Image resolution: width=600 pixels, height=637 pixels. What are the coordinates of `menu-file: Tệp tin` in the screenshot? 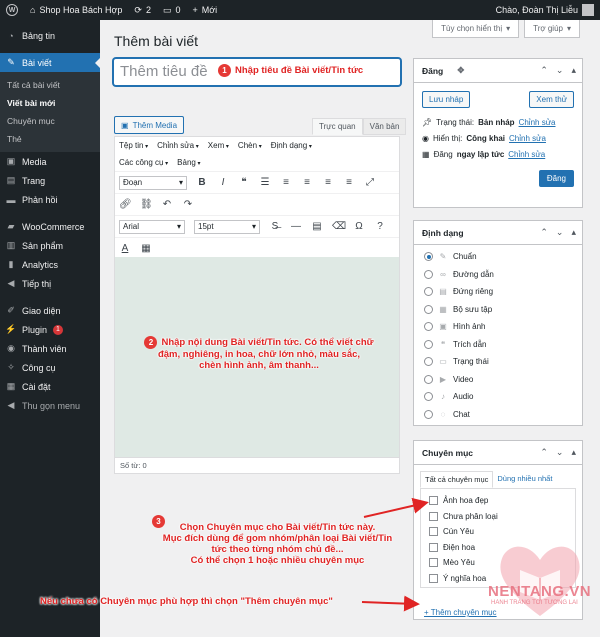 It's located at (133, 145).